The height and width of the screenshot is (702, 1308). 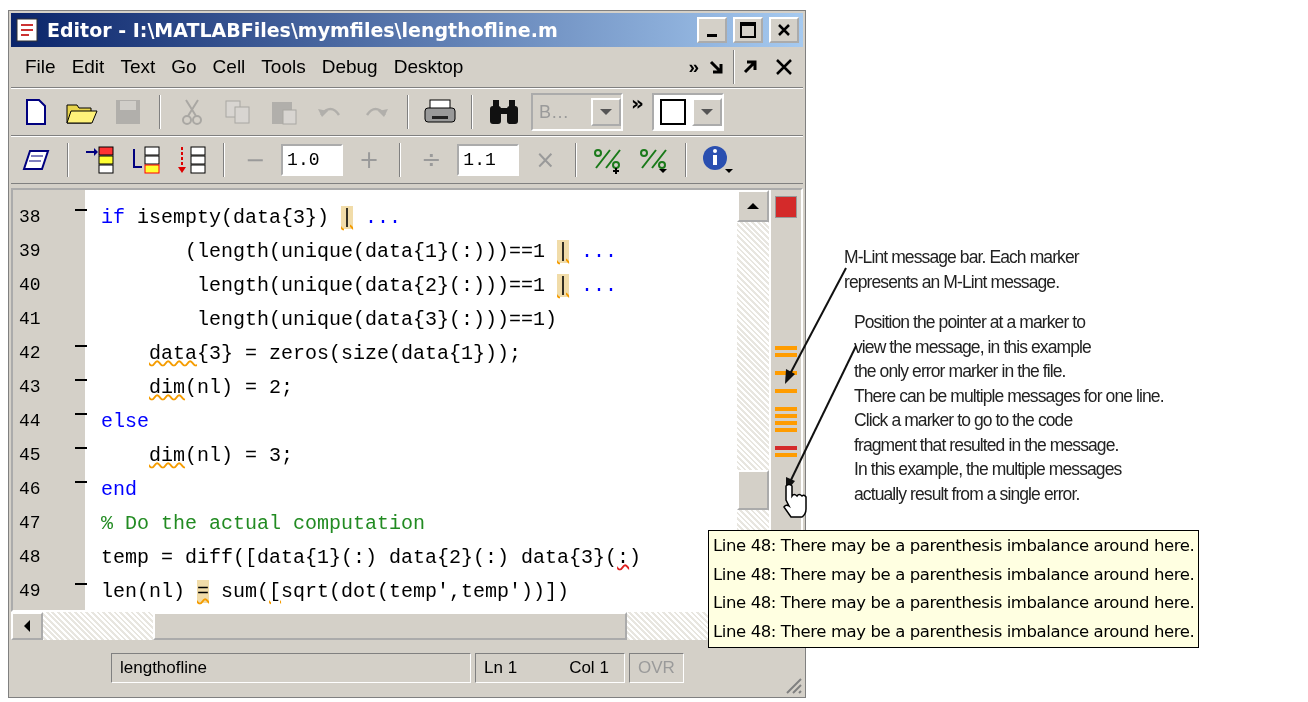 I want to click on info-caret-icon, so click(x=718, y=160).